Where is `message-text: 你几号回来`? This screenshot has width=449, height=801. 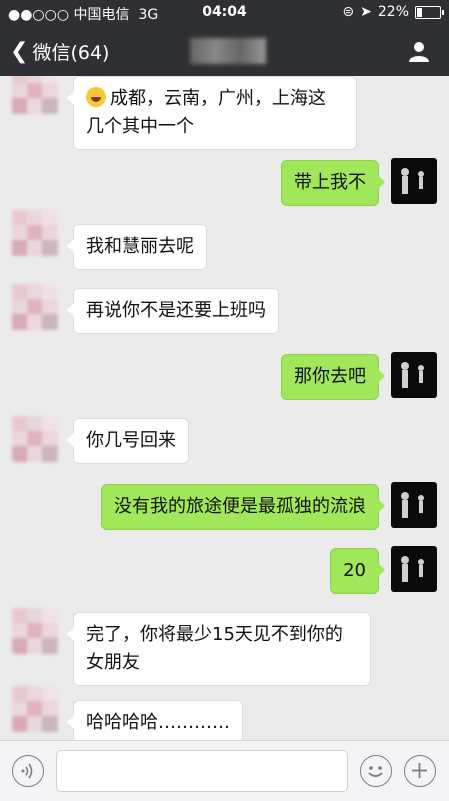
message-text: 你几号回来 is located at coordinates (131, 440).